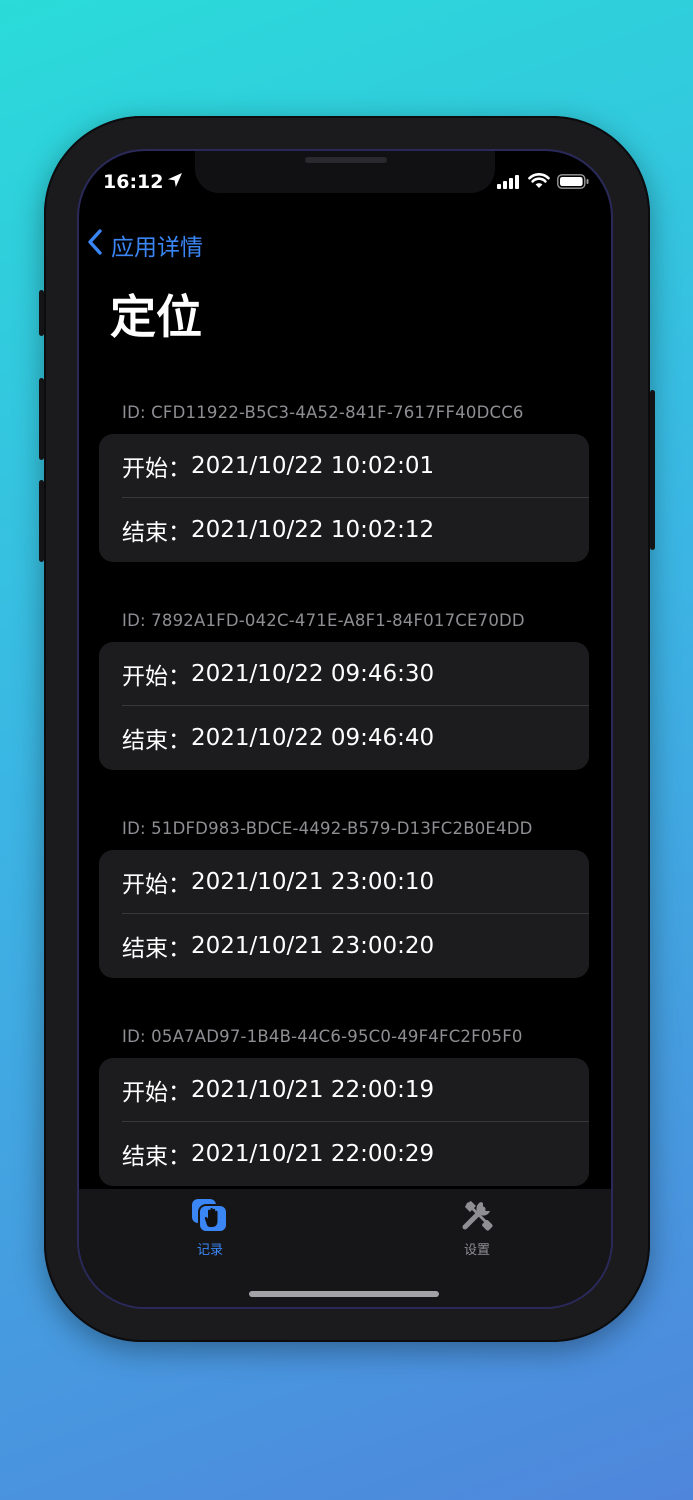  I want to click on start-time: 2021/10/22 09:46:30, so click(313, 674).